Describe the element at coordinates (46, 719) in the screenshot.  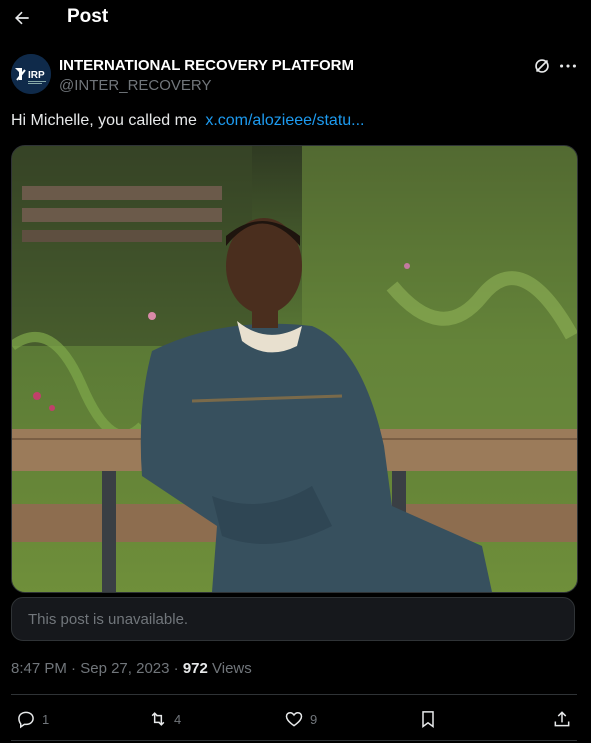
I see `reply-count: 1` at that location.